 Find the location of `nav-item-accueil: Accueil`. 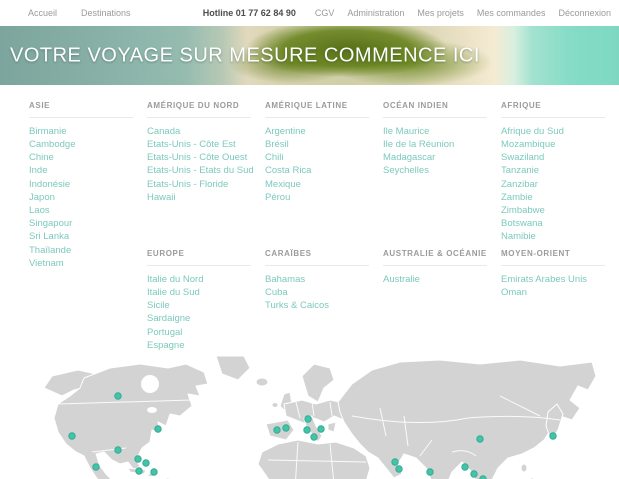

nav-item-accueil: Accueil is located at coordinates (42, 13).